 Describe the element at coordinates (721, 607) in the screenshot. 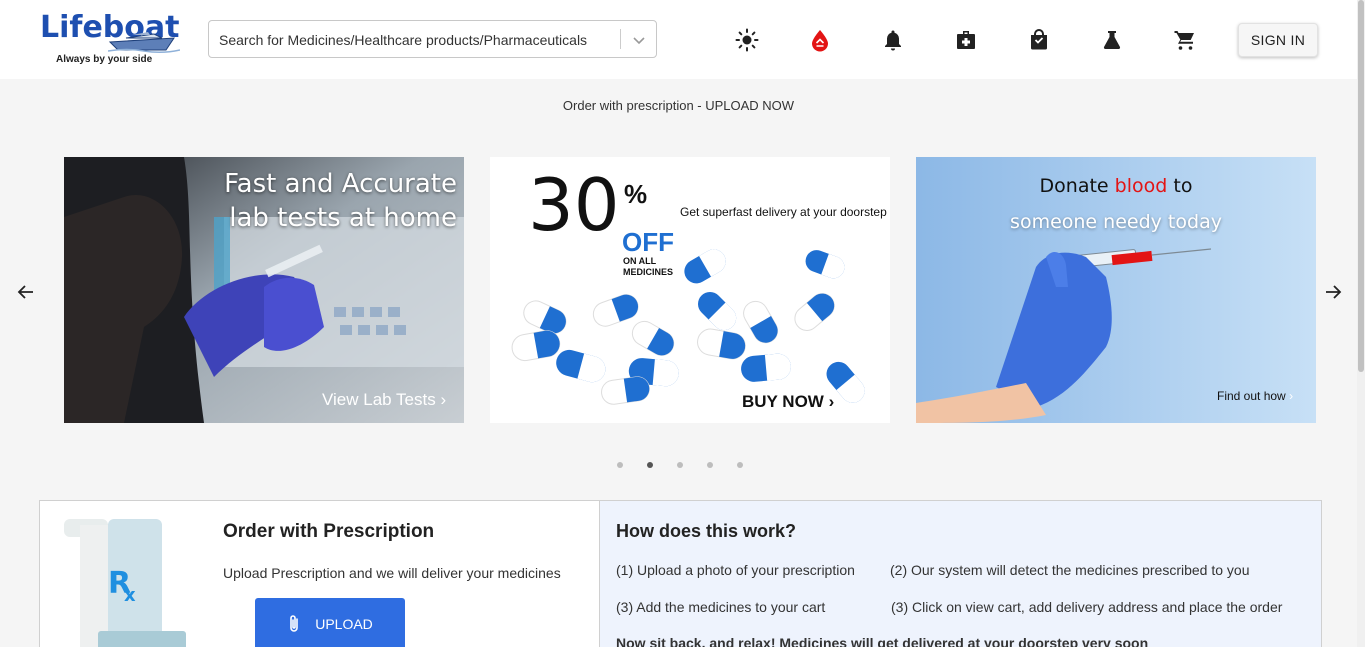

I see `step-3: (3) Add the medicines to your cart` at that location.